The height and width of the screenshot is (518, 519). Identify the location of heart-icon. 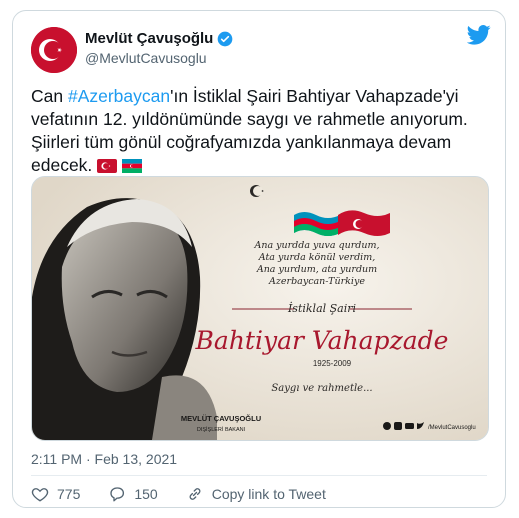
(40, 495).